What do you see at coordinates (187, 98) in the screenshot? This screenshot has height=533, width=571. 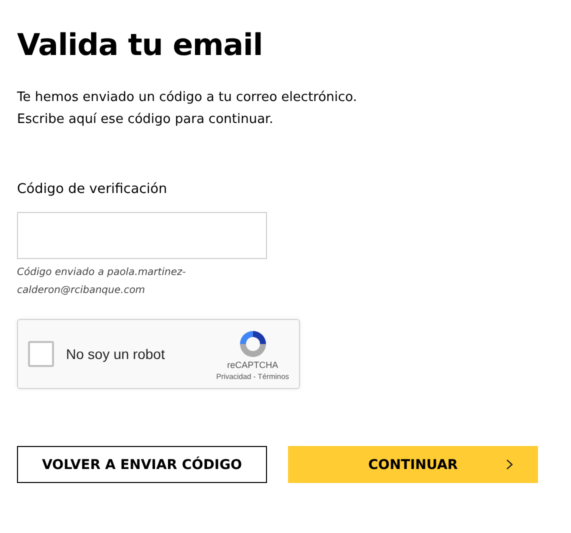 I see `intro-text: Te hemos enviado un código a tu correo electrónico.` at bounding box center [187, 98].